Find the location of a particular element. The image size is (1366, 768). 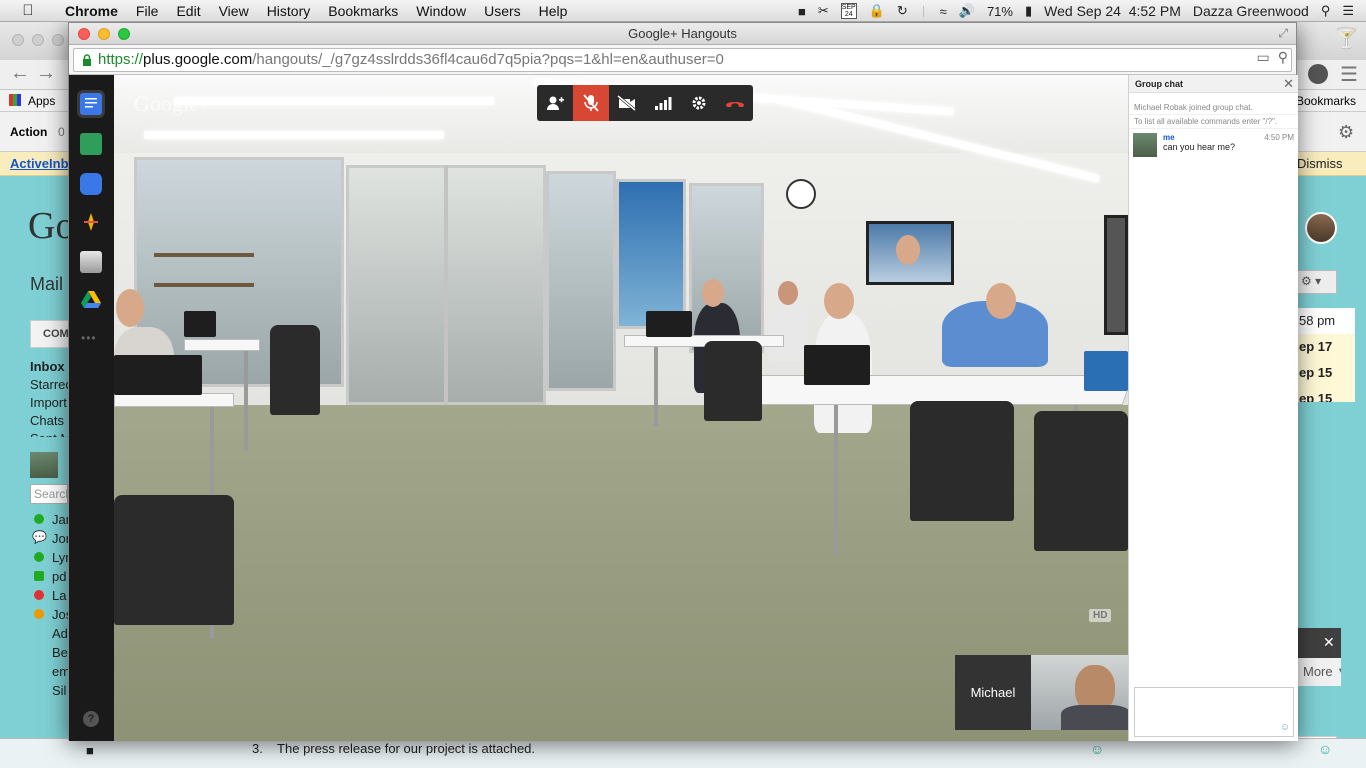

my-avatar is located at coordinates (44, 465).